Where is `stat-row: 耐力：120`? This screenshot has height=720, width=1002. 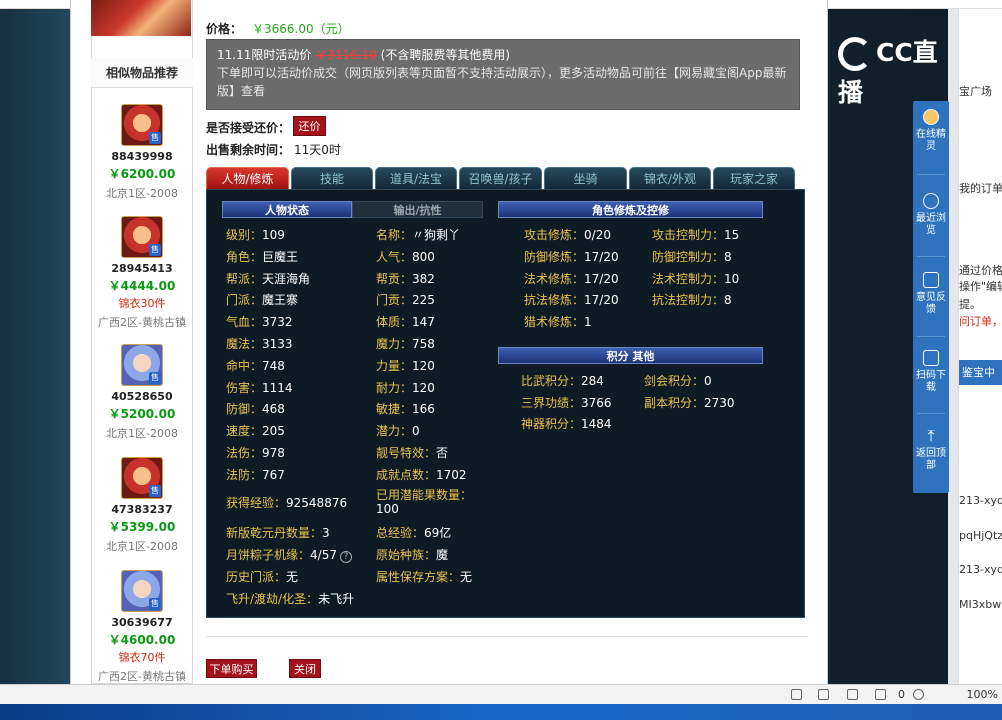 stat-row: 耐力：120 is located at coordinates (405, 388).